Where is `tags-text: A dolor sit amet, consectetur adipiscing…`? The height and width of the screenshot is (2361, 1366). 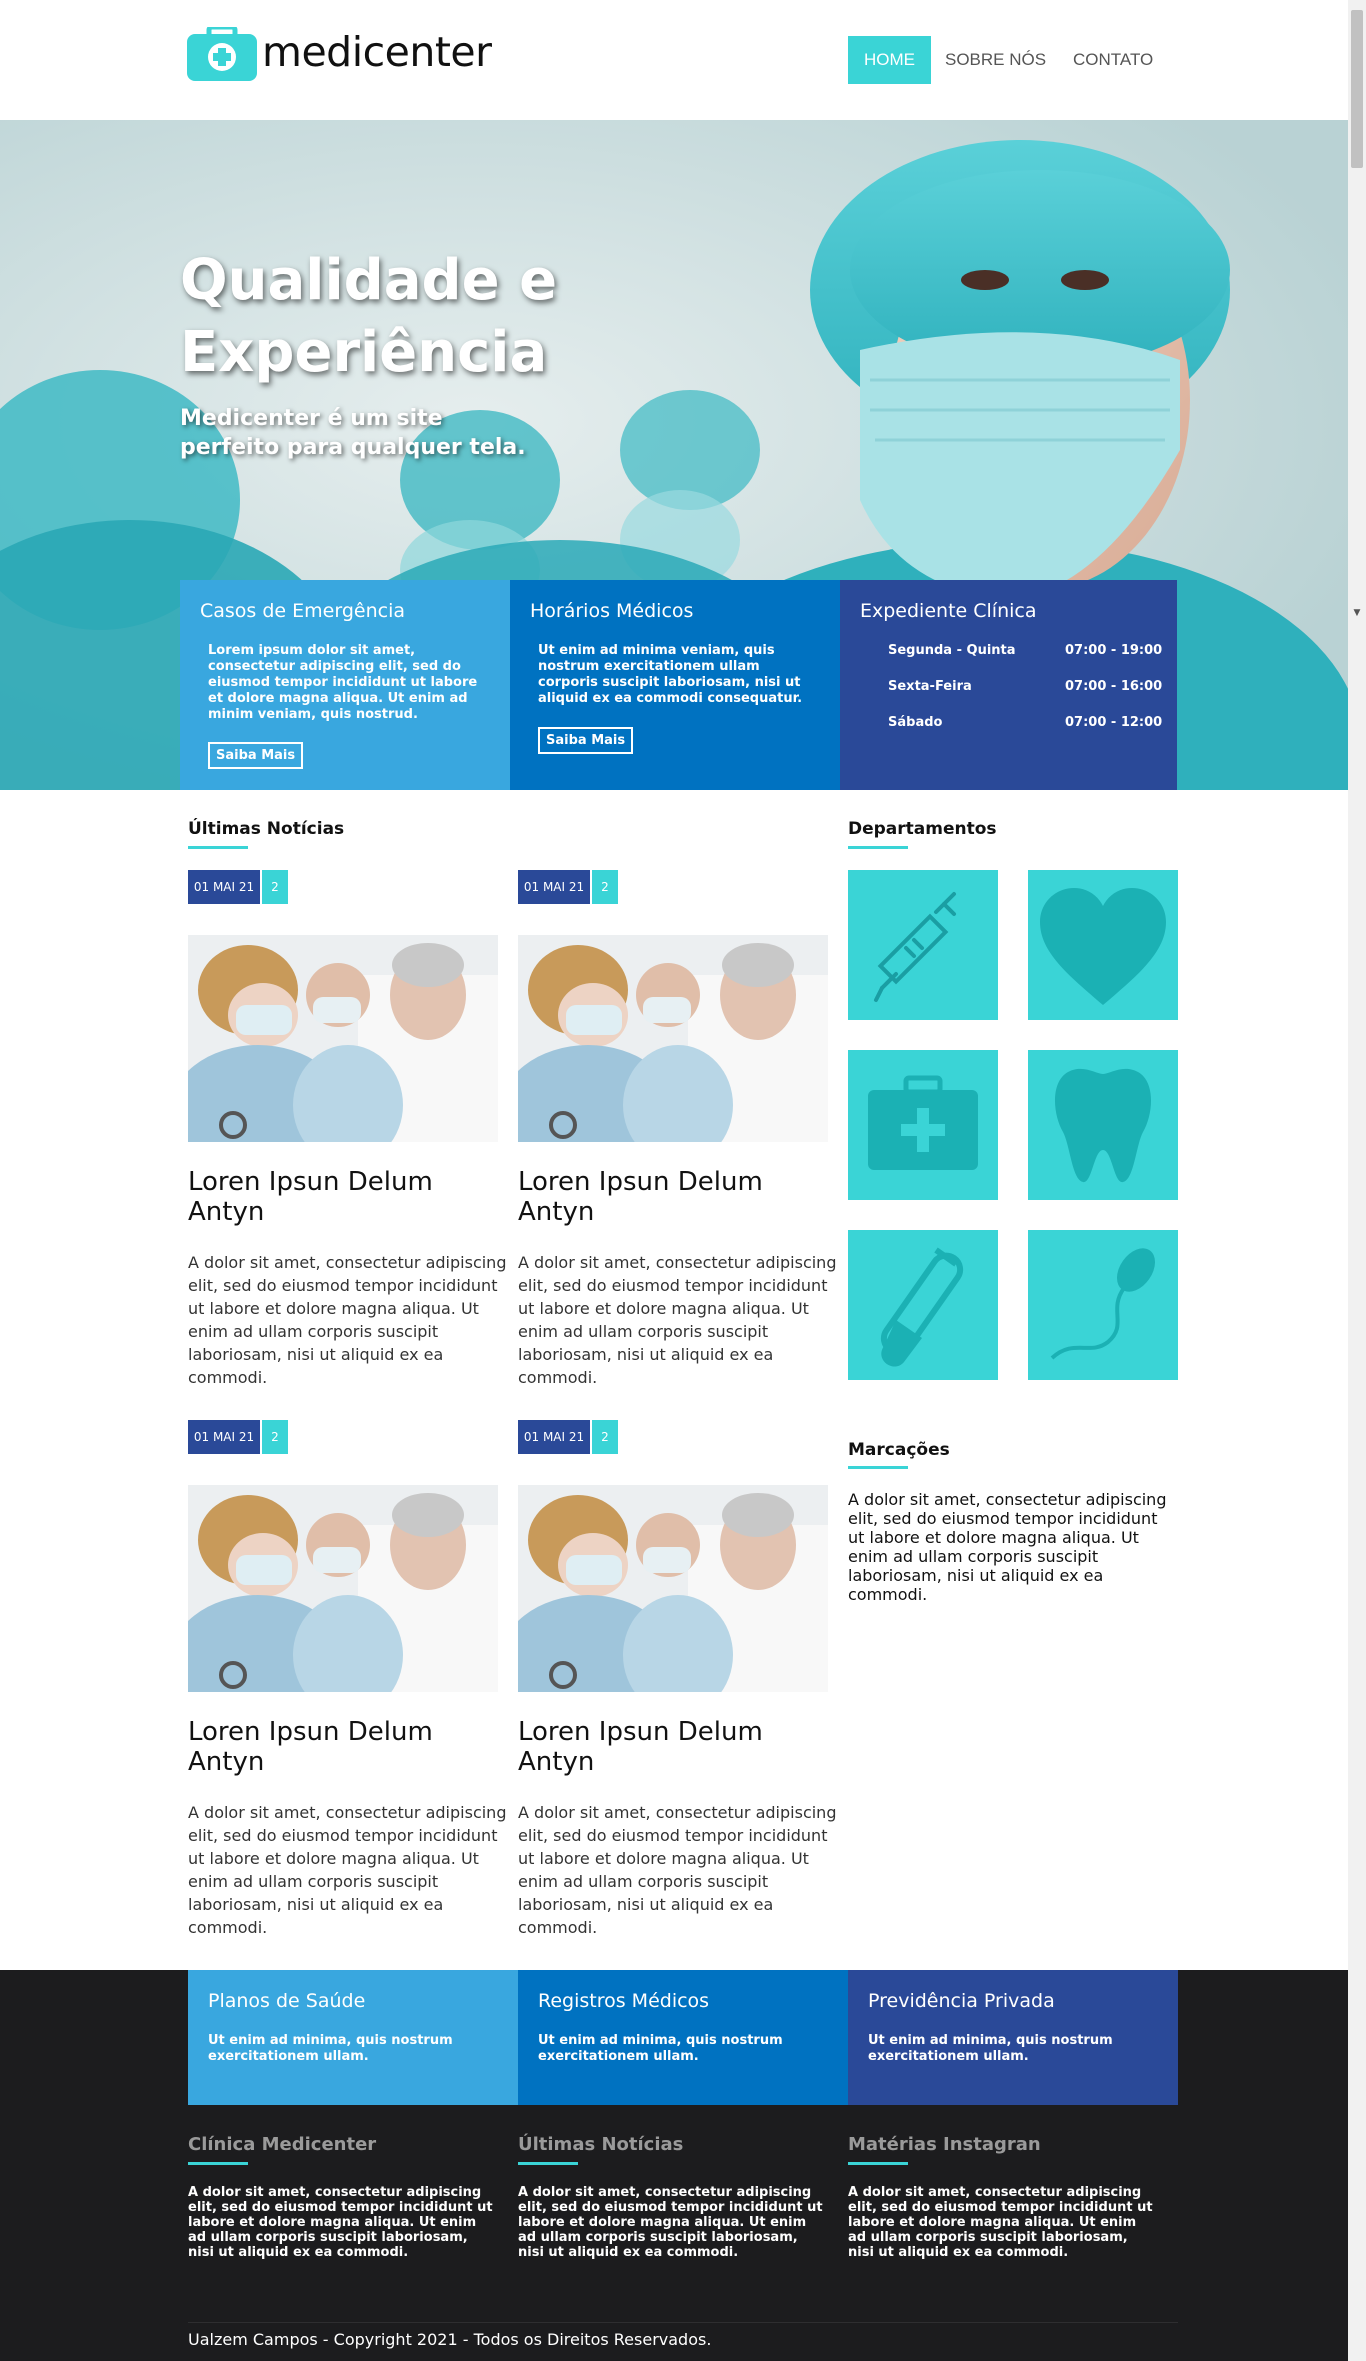 tags-text: A dolor sit amet, consectetur adipiscing… is located at coordinates (1007, 1547).